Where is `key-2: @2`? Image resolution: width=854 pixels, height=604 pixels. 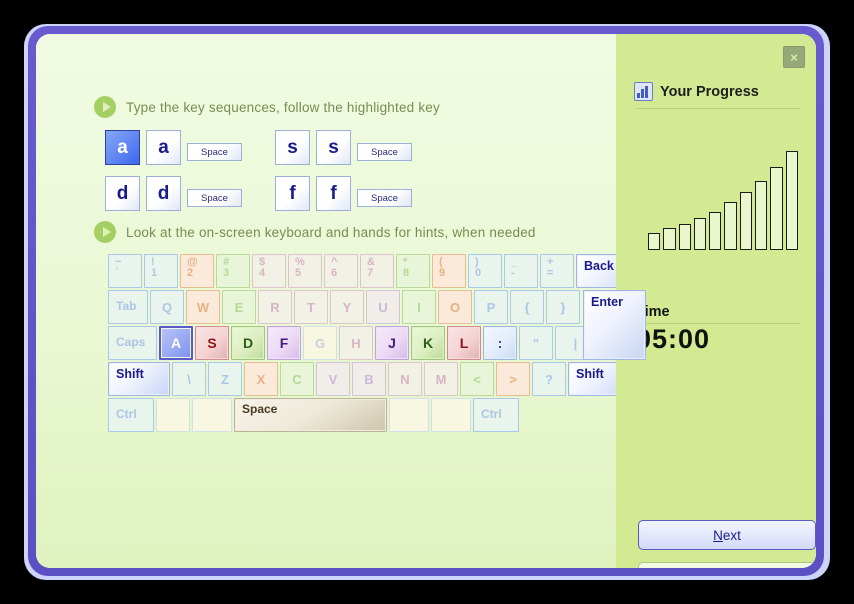 key-2: @2 is located at coordinates (197, 271).